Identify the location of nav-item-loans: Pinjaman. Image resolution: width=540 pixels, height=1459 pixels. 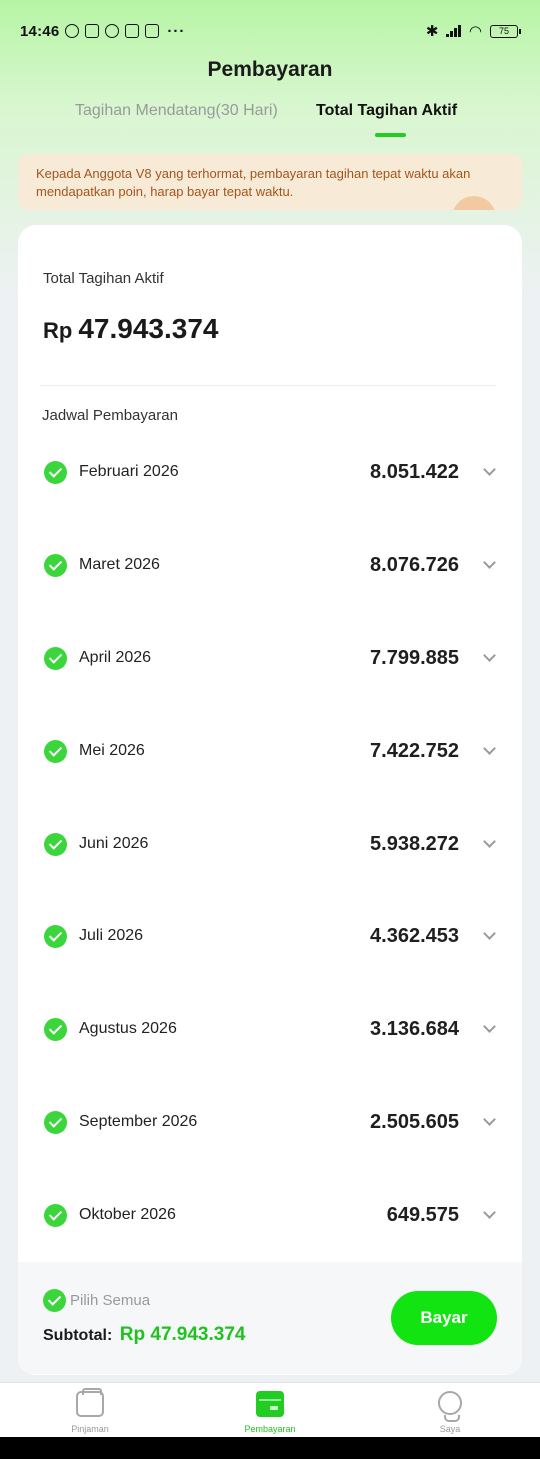
(90, 1410).